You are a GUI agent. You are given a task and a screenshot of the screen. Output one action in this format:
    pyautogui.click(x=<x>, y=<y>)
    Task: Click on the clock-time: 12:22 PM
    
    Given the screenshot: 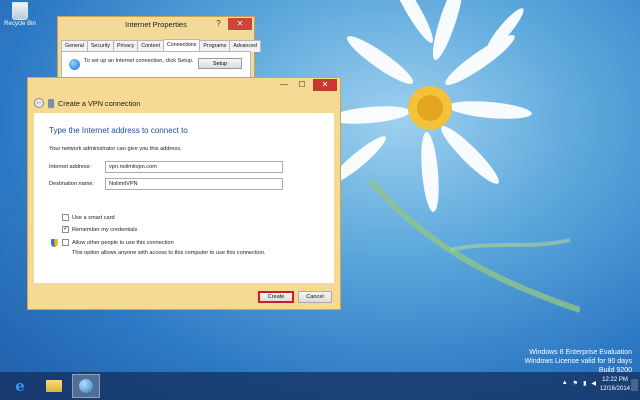 What is the action you would take?
    pyautogui.click(x=615, y=380)
    